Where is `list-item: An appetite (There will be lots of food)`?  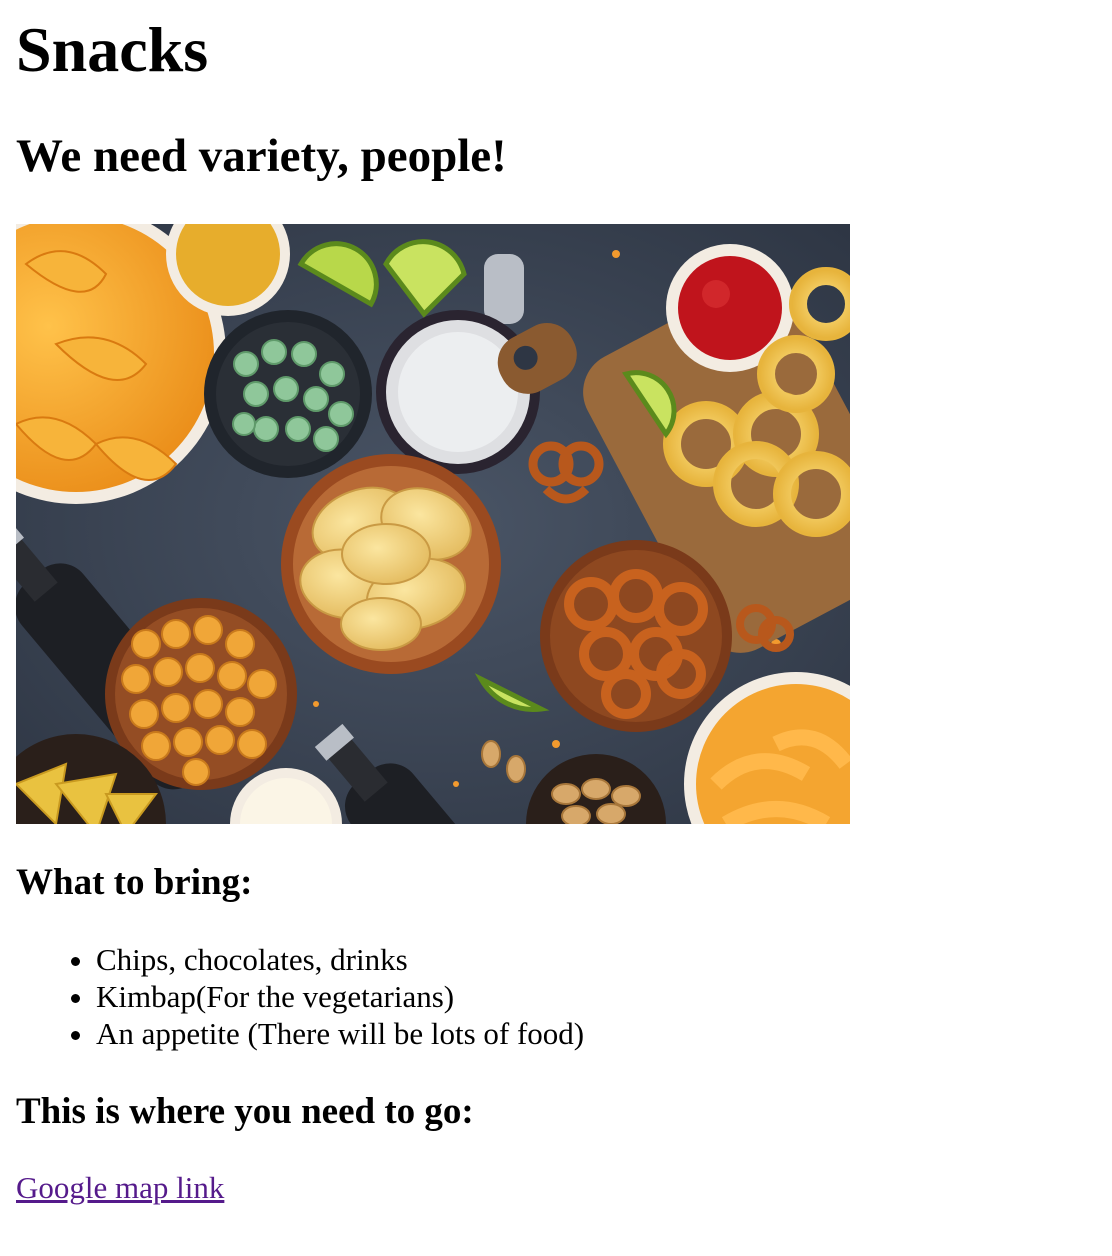 list-item: An appetite (There will be lots of food) is located at coordinates (340, 1033).